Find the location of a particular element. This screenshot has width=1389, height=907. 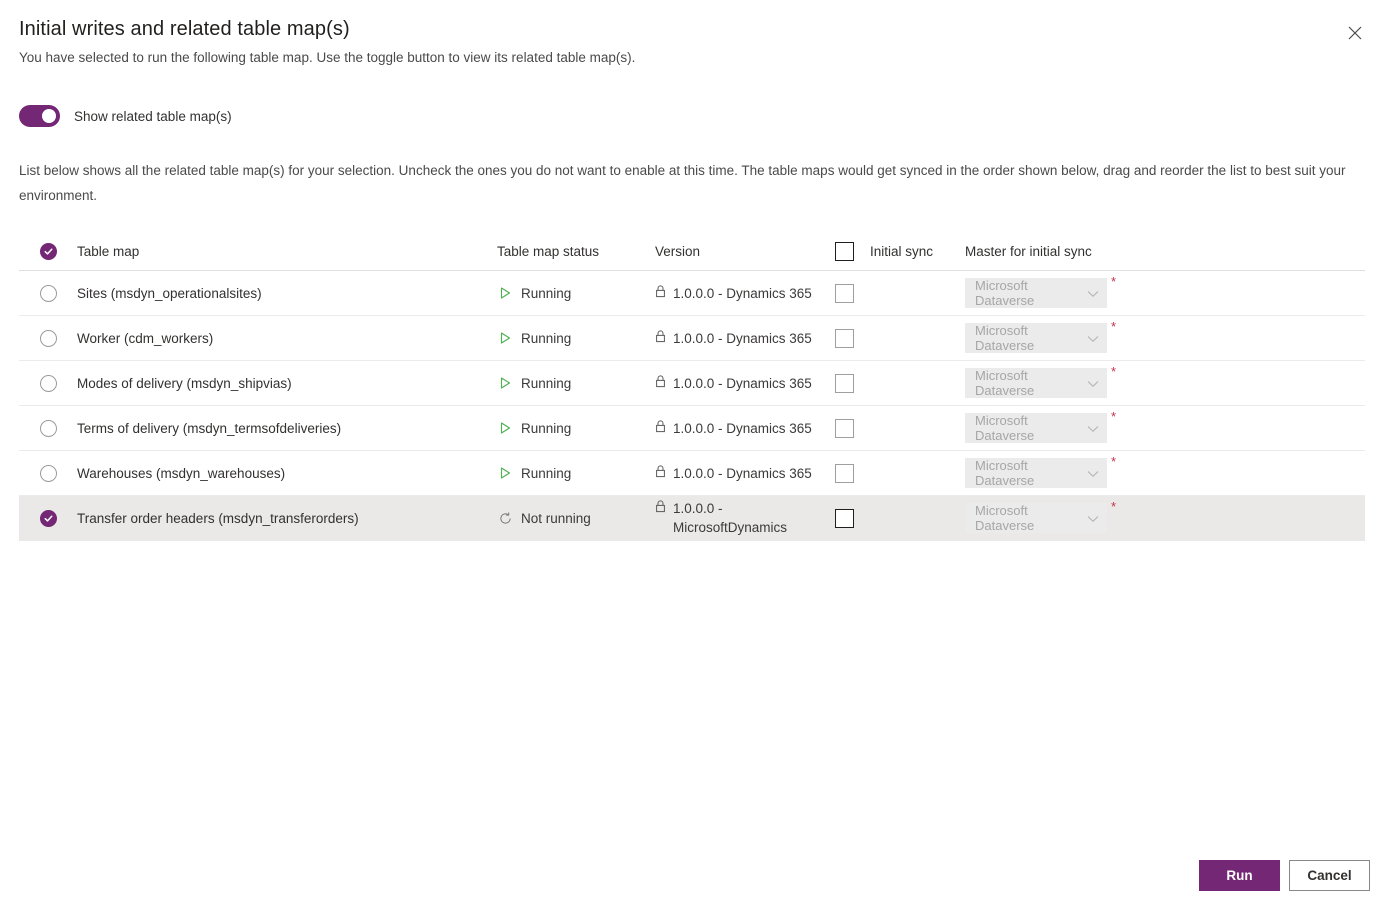

initial-sync-select-all-checkbox is located at coordinates (844, 251).